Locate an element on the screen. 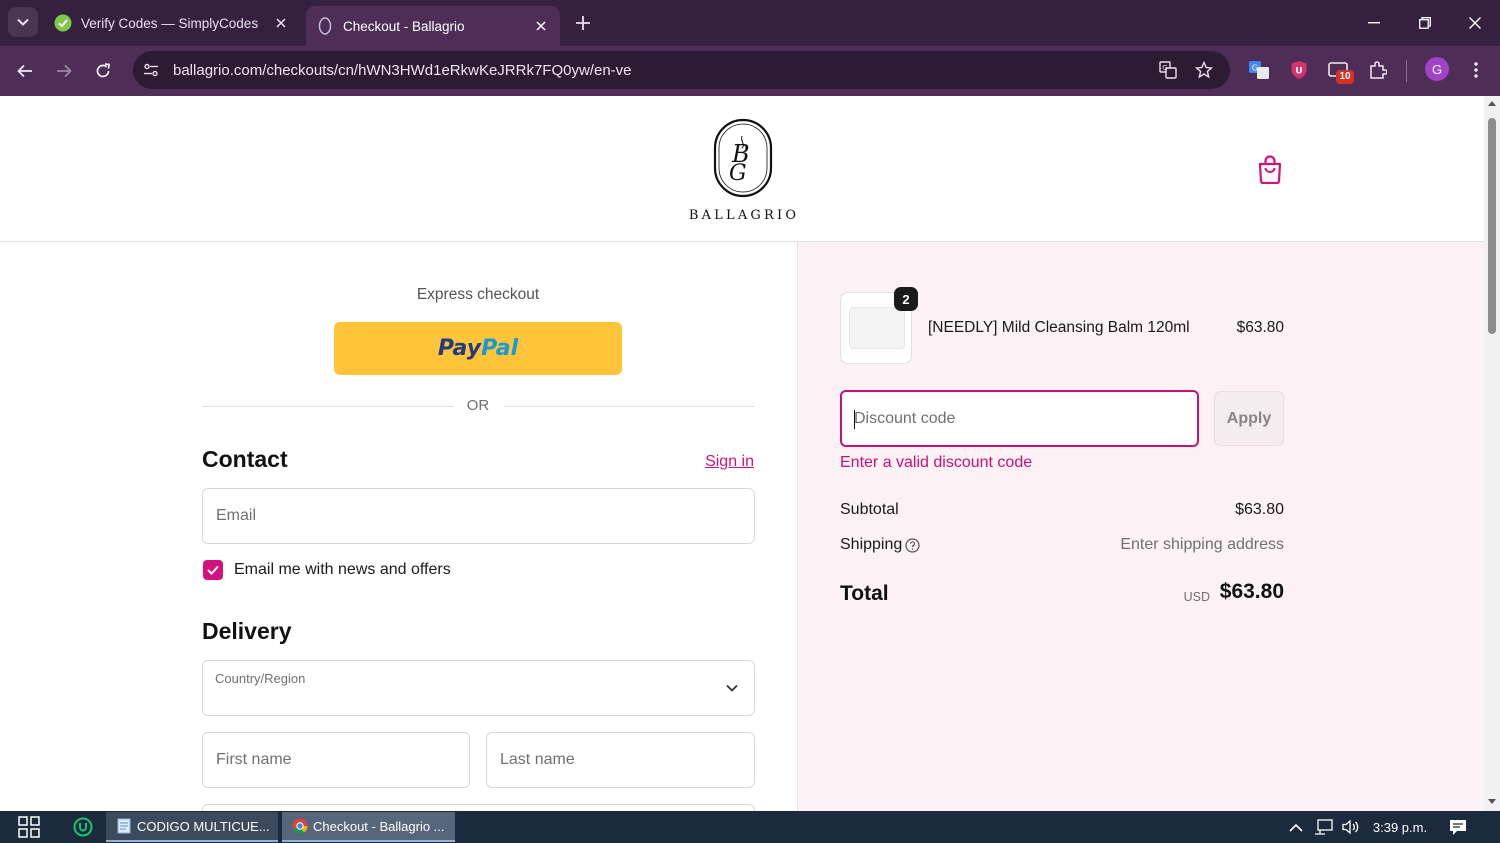 This screenshot has height=843, width=1500. or-label: OR is located at coordinates (478, 405).